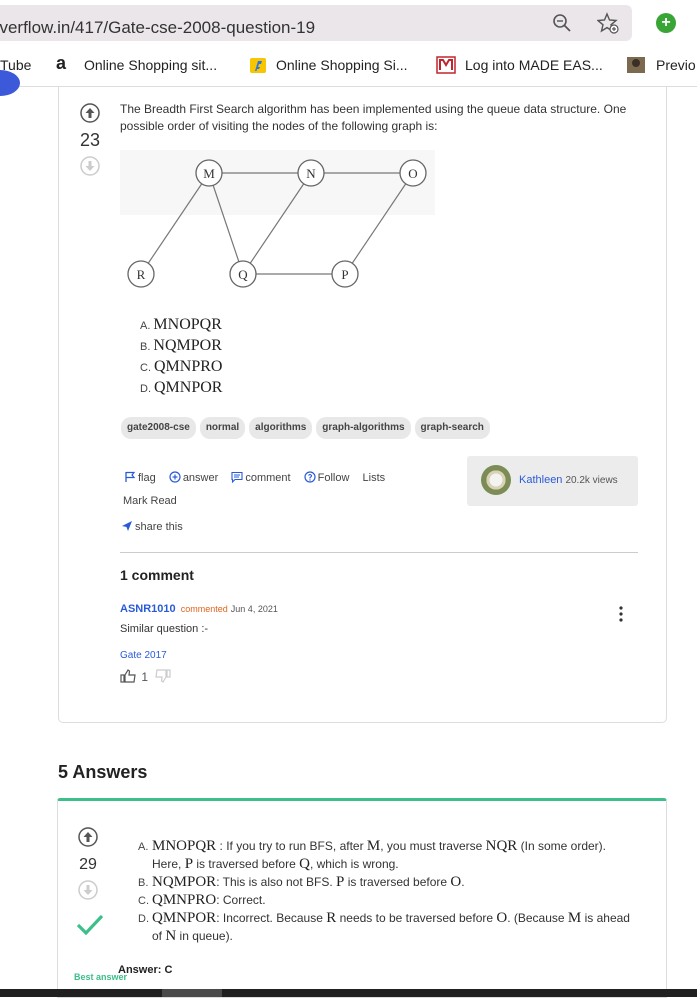  Describe the element at coordinates (452, 428) in the screenshot. I see `tag-graph-search: graph-search` at that location.